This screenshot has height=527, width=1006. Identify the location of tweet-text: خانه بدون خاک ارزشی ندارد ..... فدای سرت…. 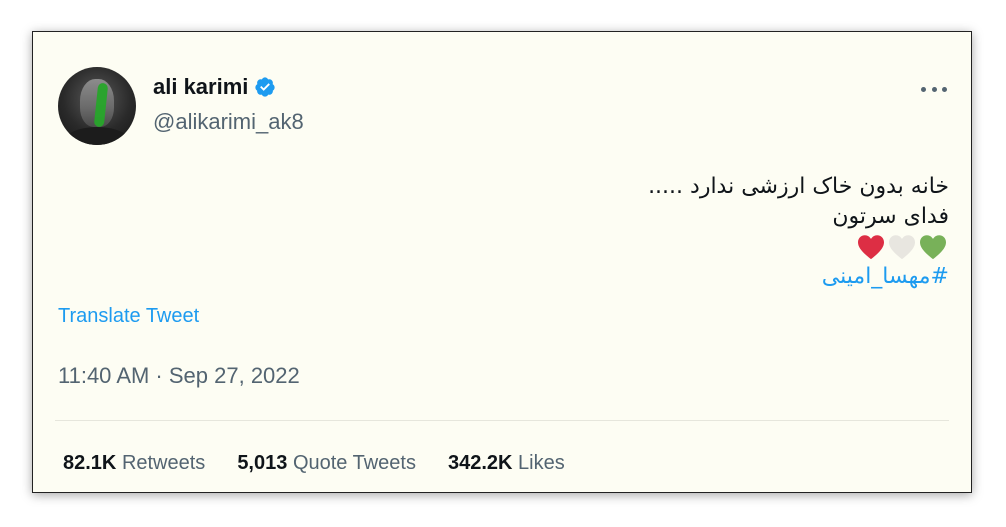
(649, 232).